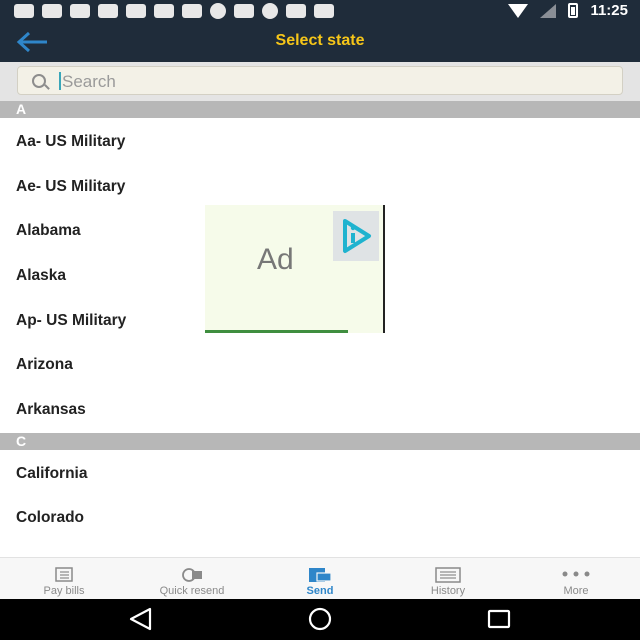  Describe the element at coordinates (448, 591) in the screenshot. I see `tab-label: History` at that location.